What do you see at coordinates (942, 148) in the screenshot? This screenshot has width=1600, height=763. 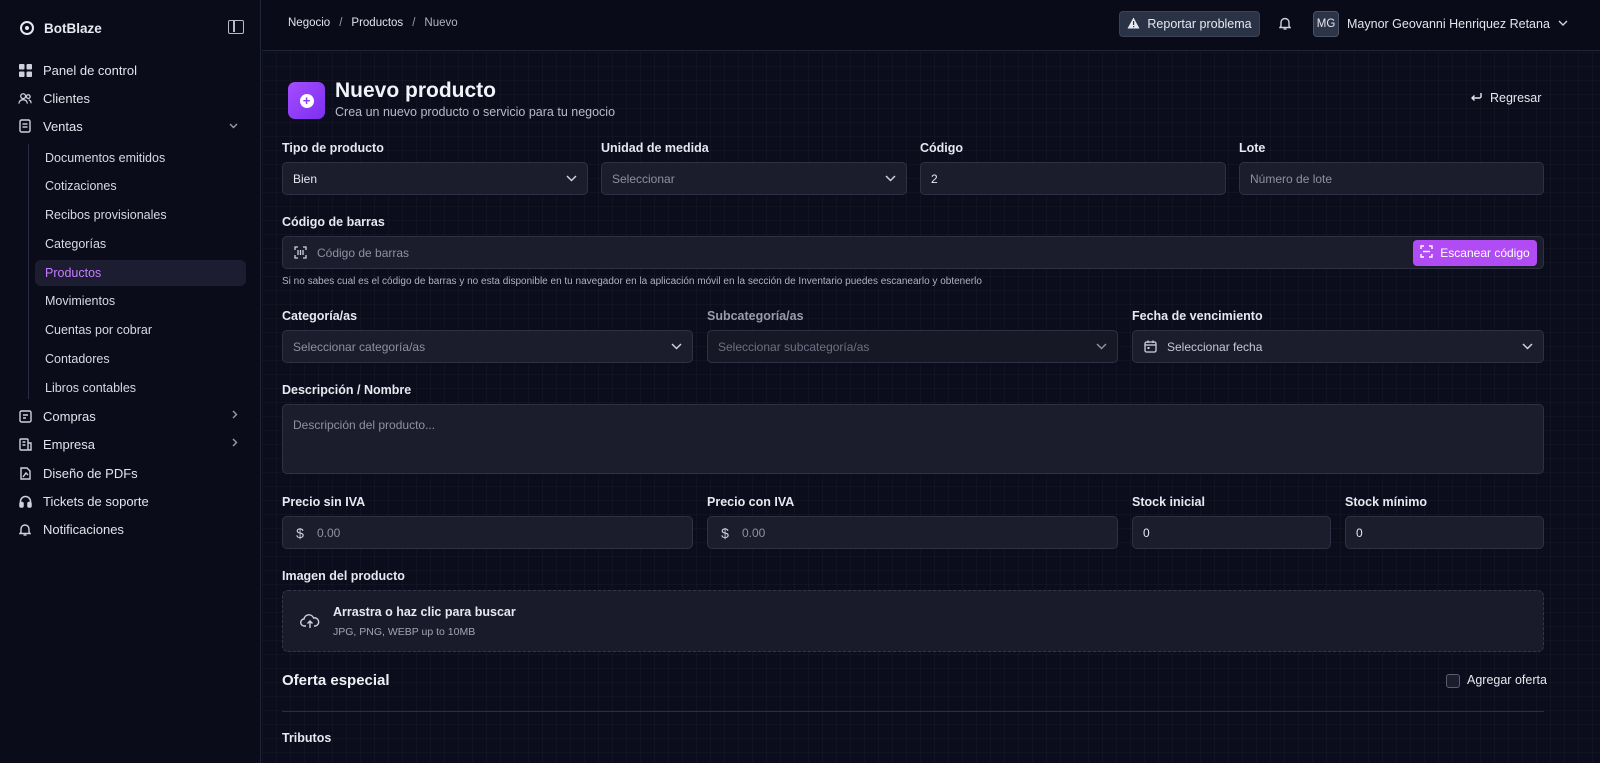 I see `codigo-label: Código` at bounding box center [942, 148].